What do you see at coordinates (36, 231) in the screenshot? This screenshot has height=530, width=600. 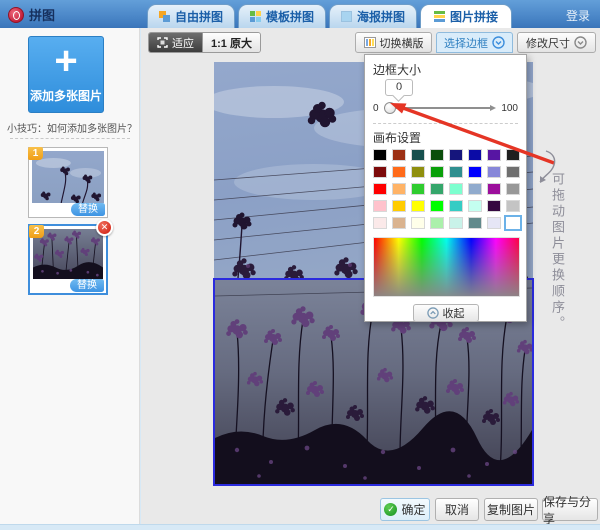 I see `thumbnail-2-index-badge: 2` at bounding box center [36, 231].